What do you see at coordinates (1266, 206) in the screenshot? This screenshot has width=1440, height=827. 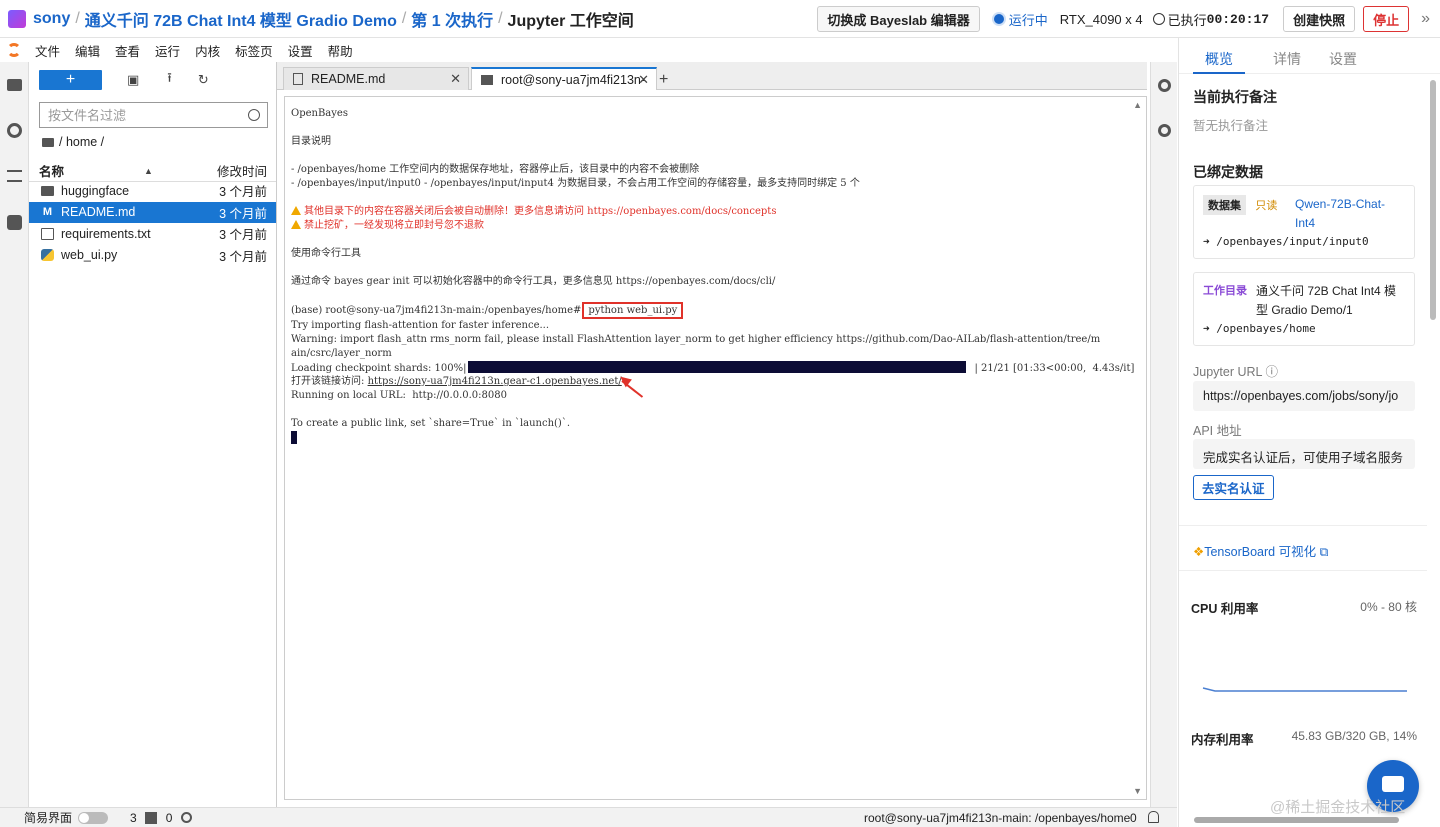 I see `readonly-tag: 只读` at bounding box center [1266, 206].